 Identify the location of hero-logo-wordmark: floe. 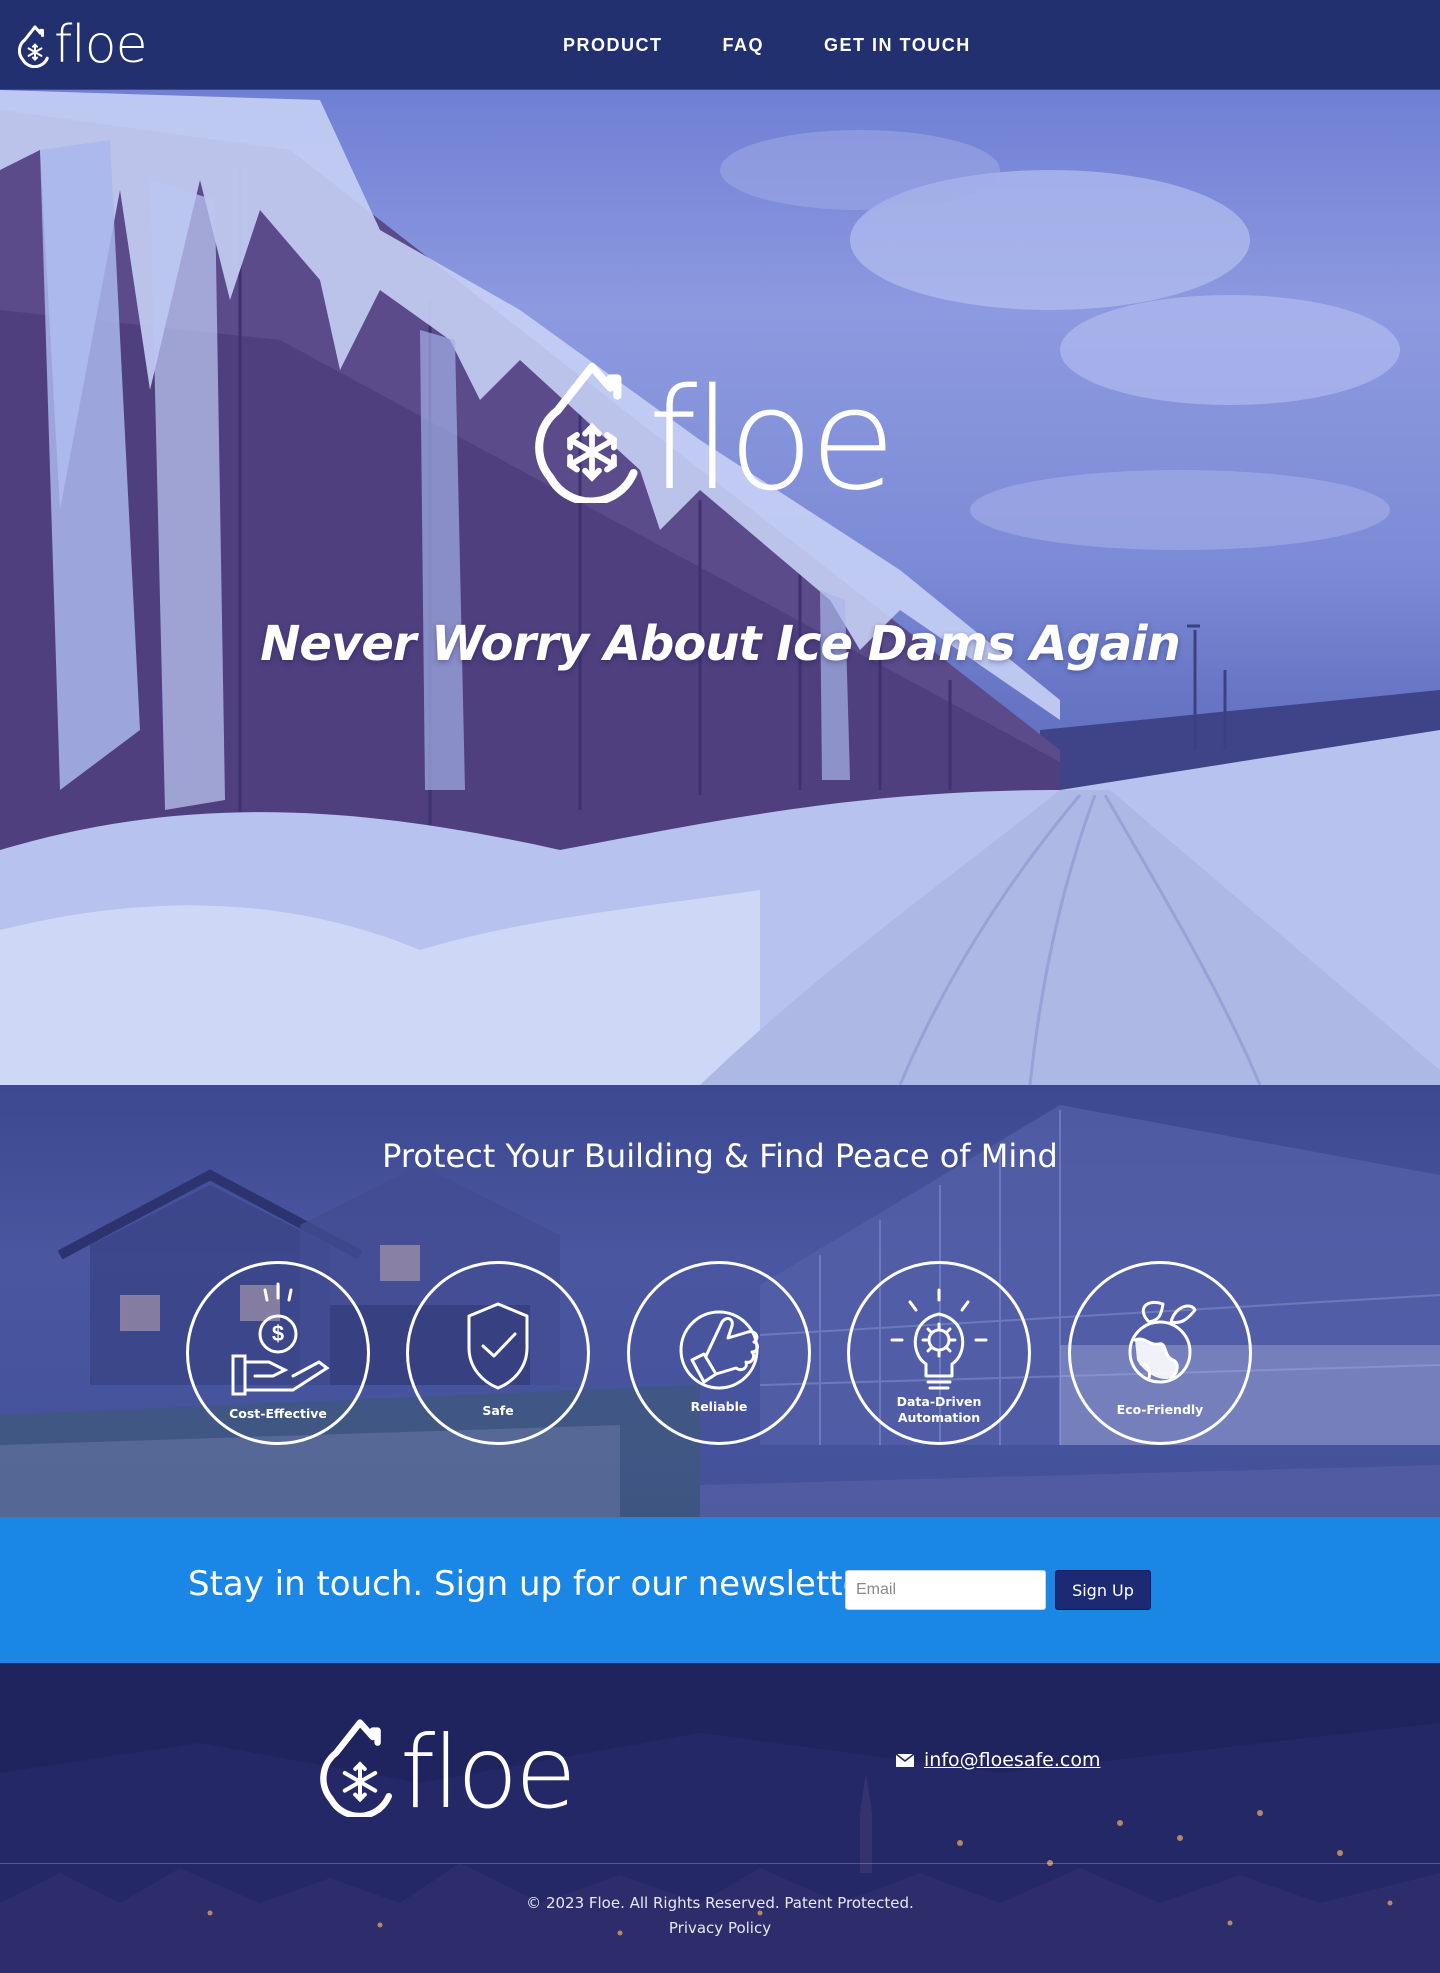
(772, 440).